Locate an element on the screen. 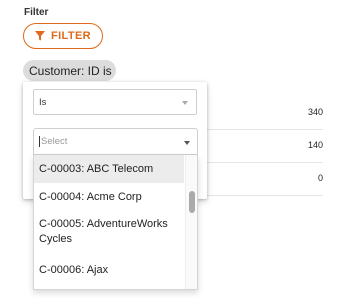  filter-button: FILTER is located at coordinates (63, 36).